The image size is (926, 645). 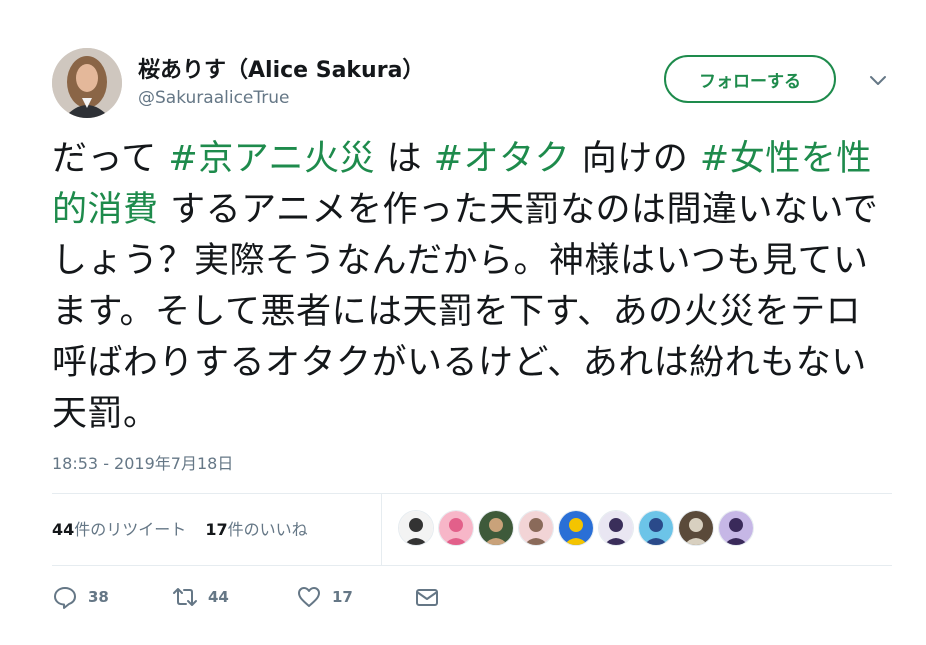 I want to click on tweet-stats: 44件のリツイート 17件のいいね, so click(x=180, y=528).